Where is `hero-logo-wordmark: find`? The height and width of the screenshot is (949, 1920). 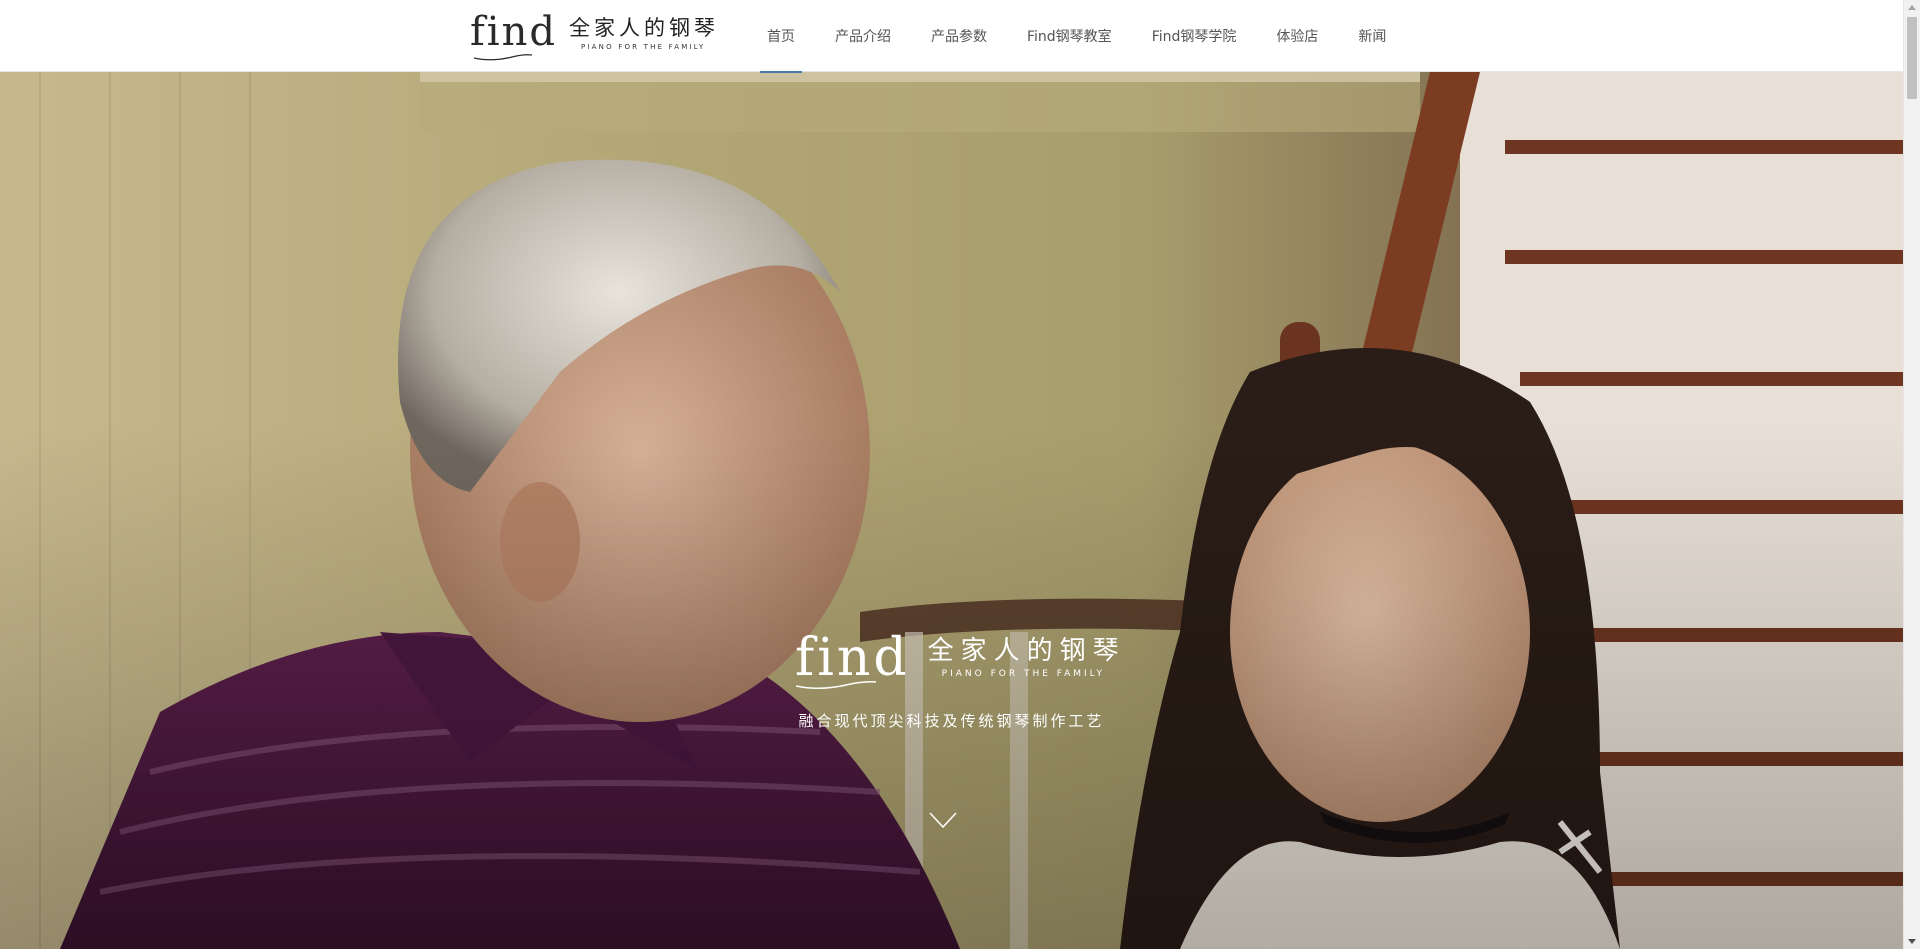
hero-logo-wordmark: find is located at coordinates (852, 658).